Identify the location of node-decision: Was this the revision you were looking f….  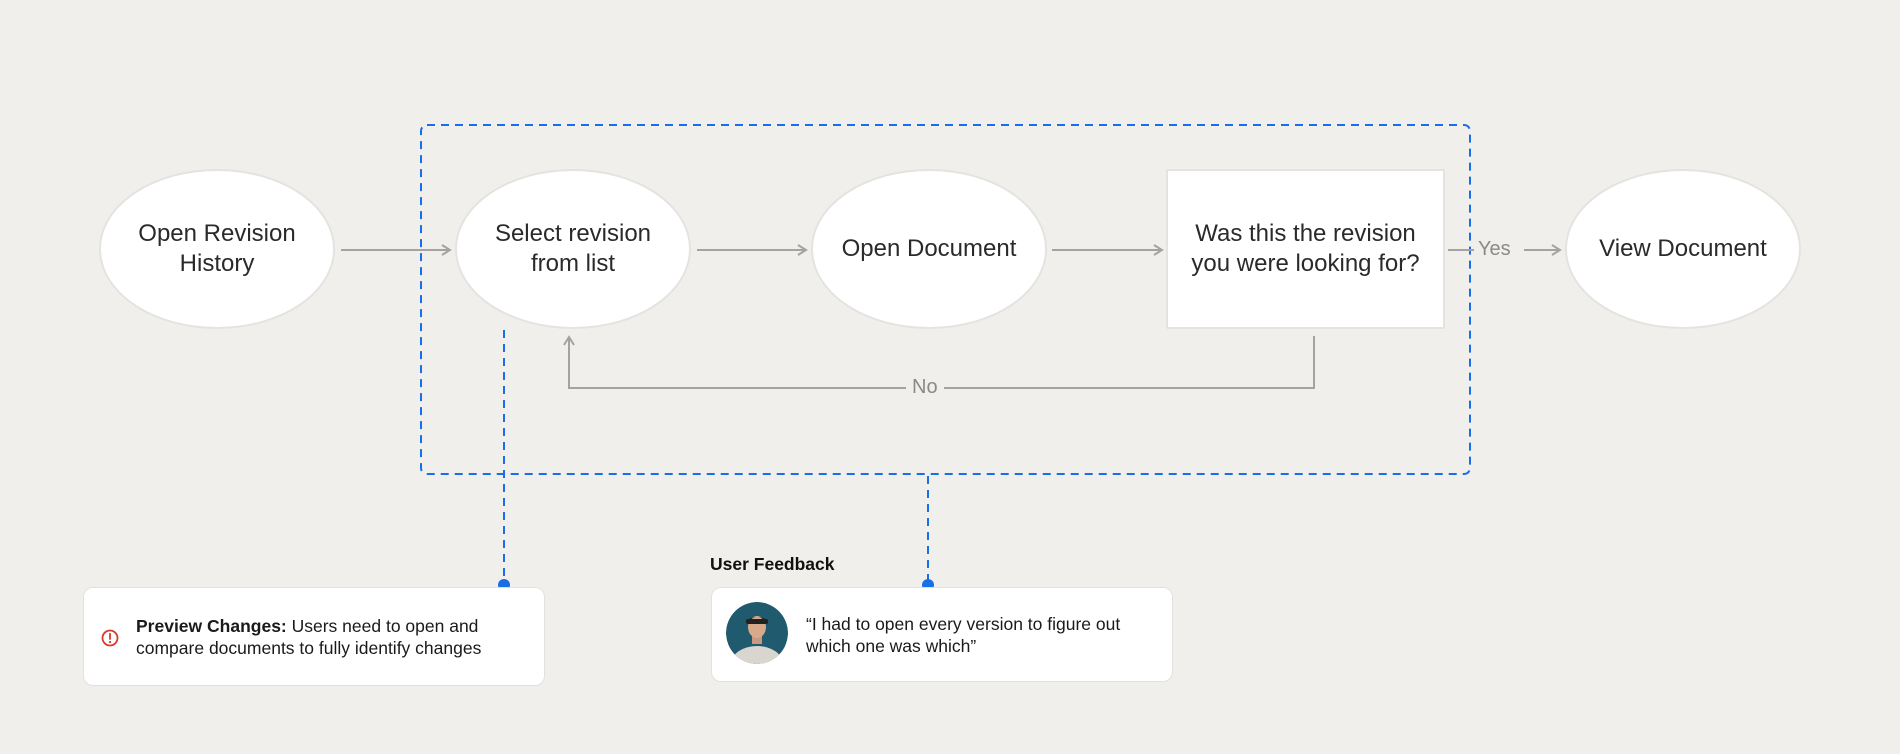
(1305, 249).